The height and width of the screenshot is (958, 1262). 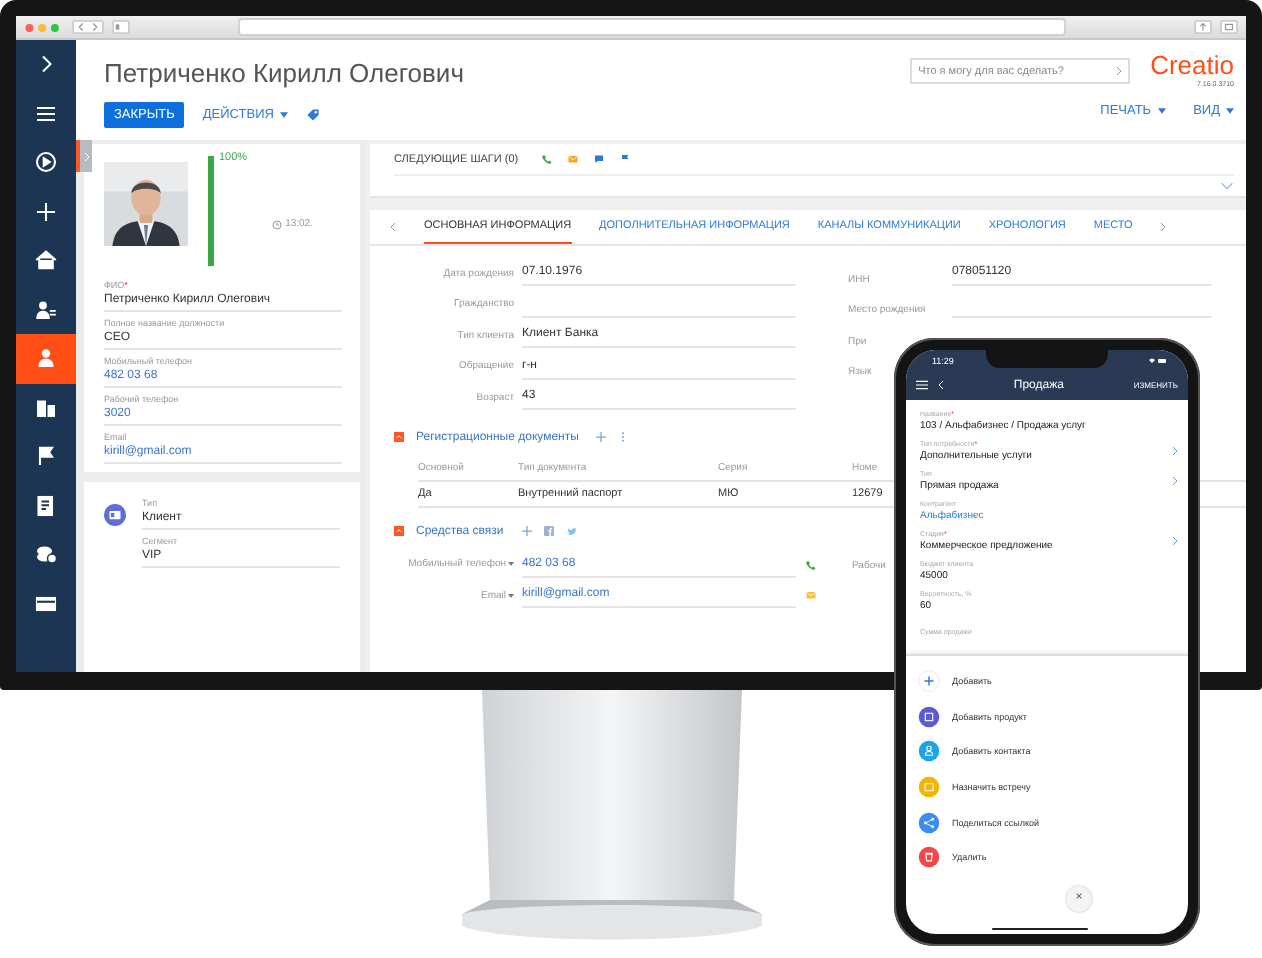 I want to click on back-forward-icon, so click(x=88, y=27).